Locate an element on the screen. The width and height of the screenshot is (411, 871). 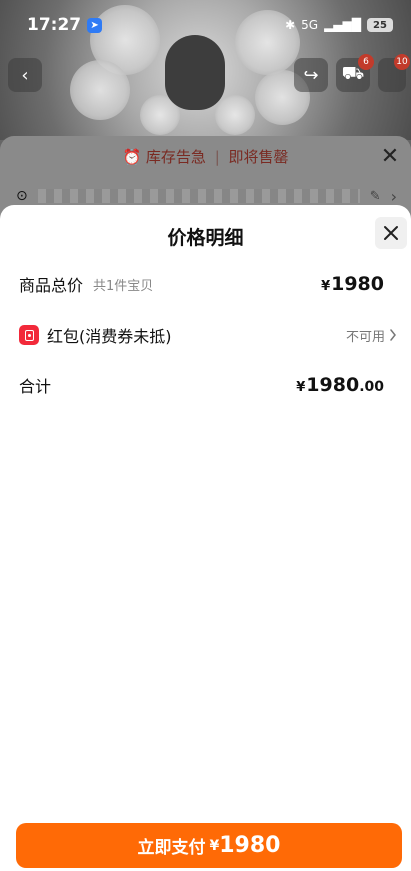
chevron-left-icon: ‹ is located at coordinates (25, 75).